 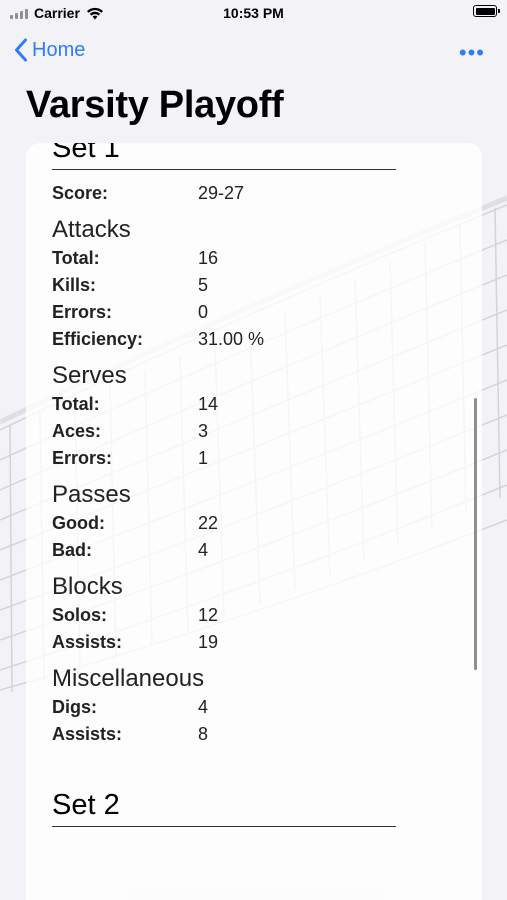 I want to click on stat-value: 31.00 %, so click(x=231, y=339).